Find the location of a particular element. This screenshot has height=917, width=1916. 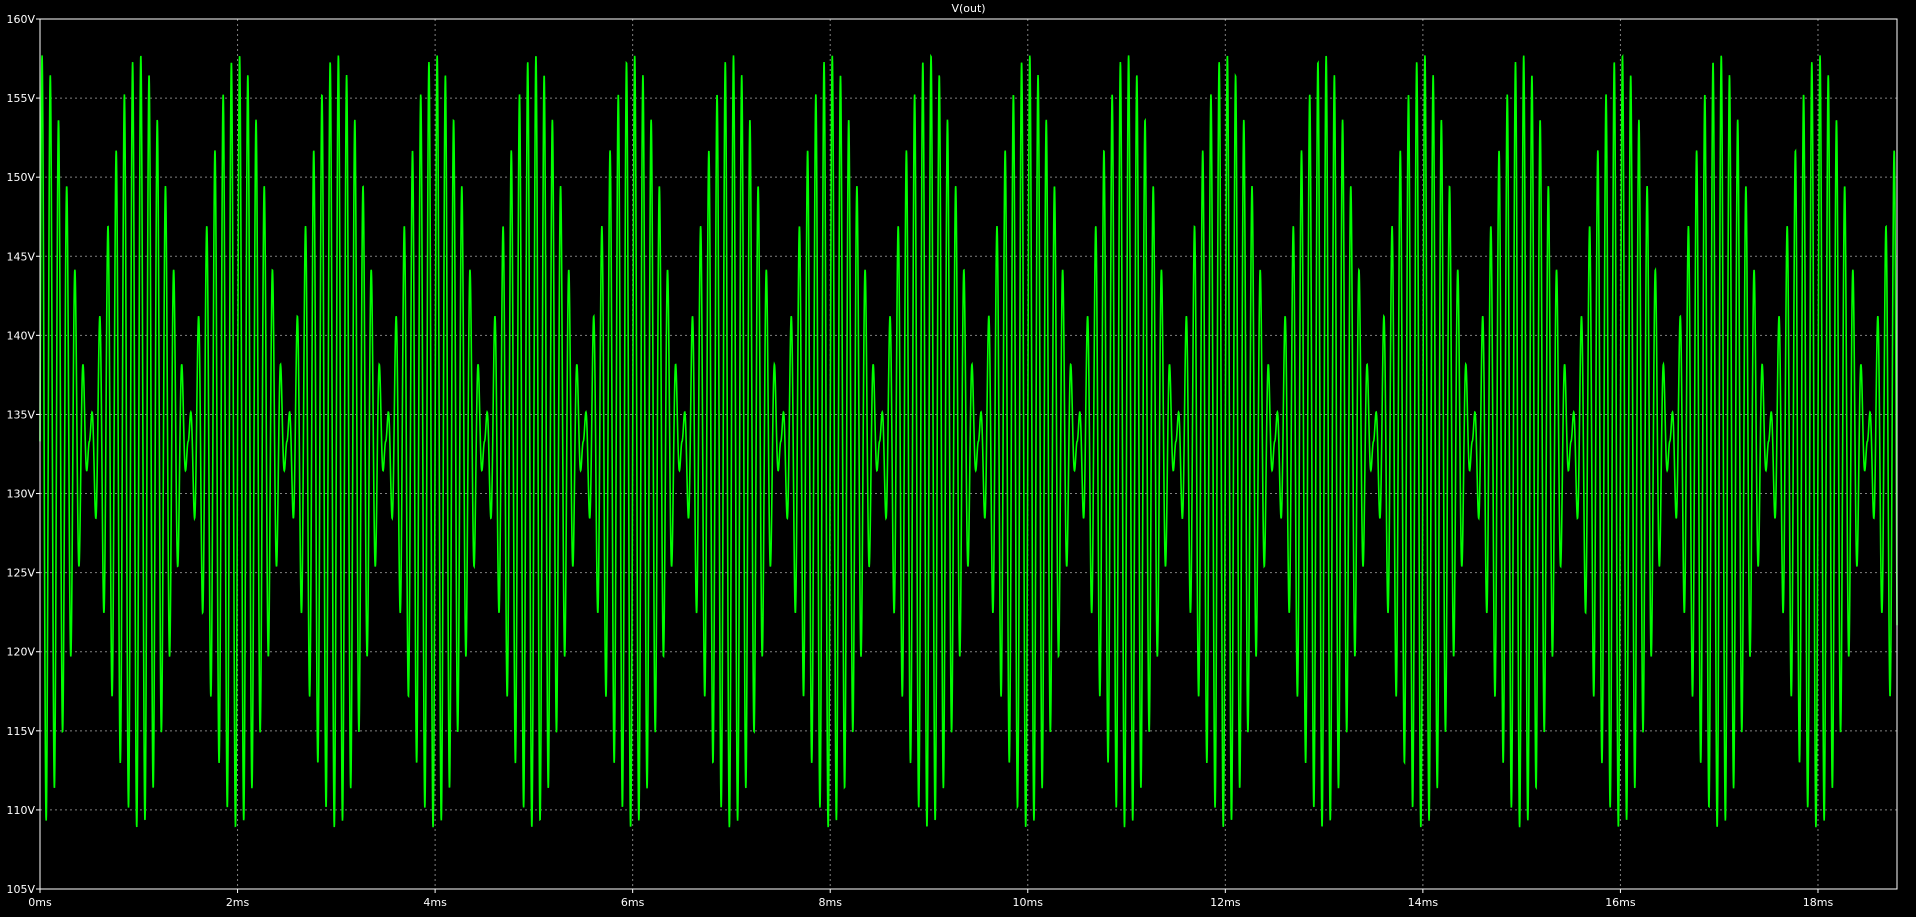

x-tick-label: 8ms is located at coordinates (830, 902).